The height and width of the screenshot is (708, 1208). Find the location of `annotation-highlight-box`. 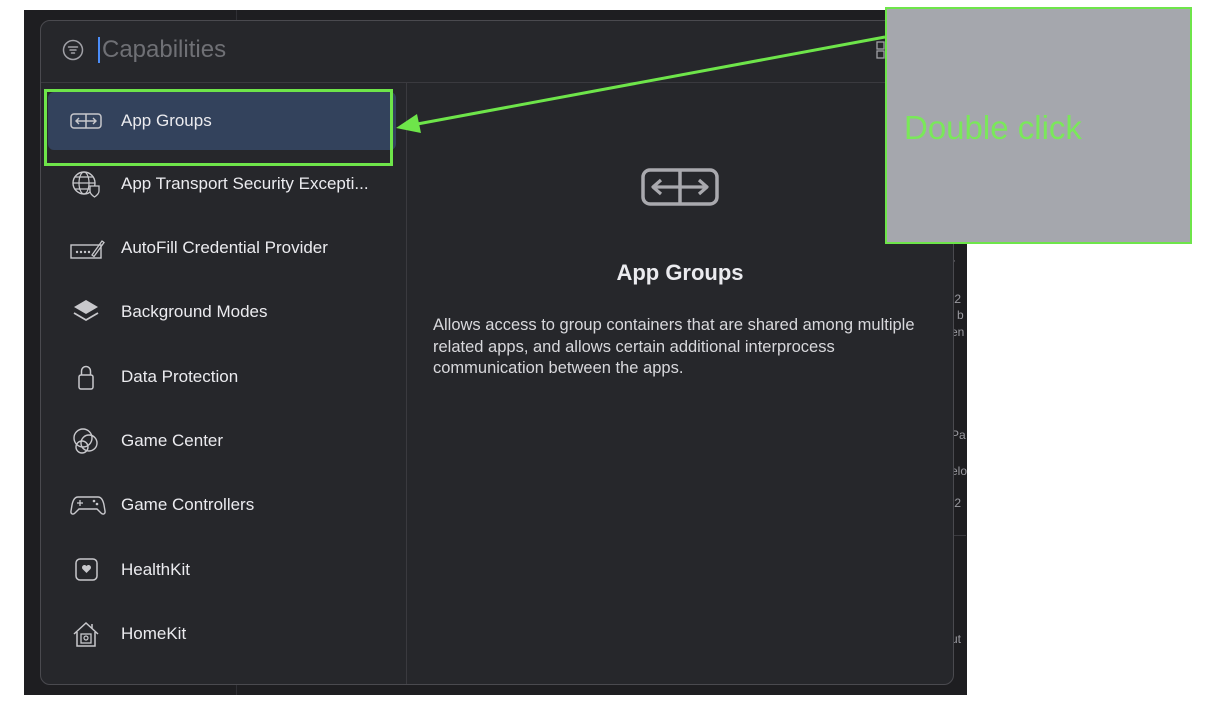

annotation-highlight-box is located at coordinates (218, 127).